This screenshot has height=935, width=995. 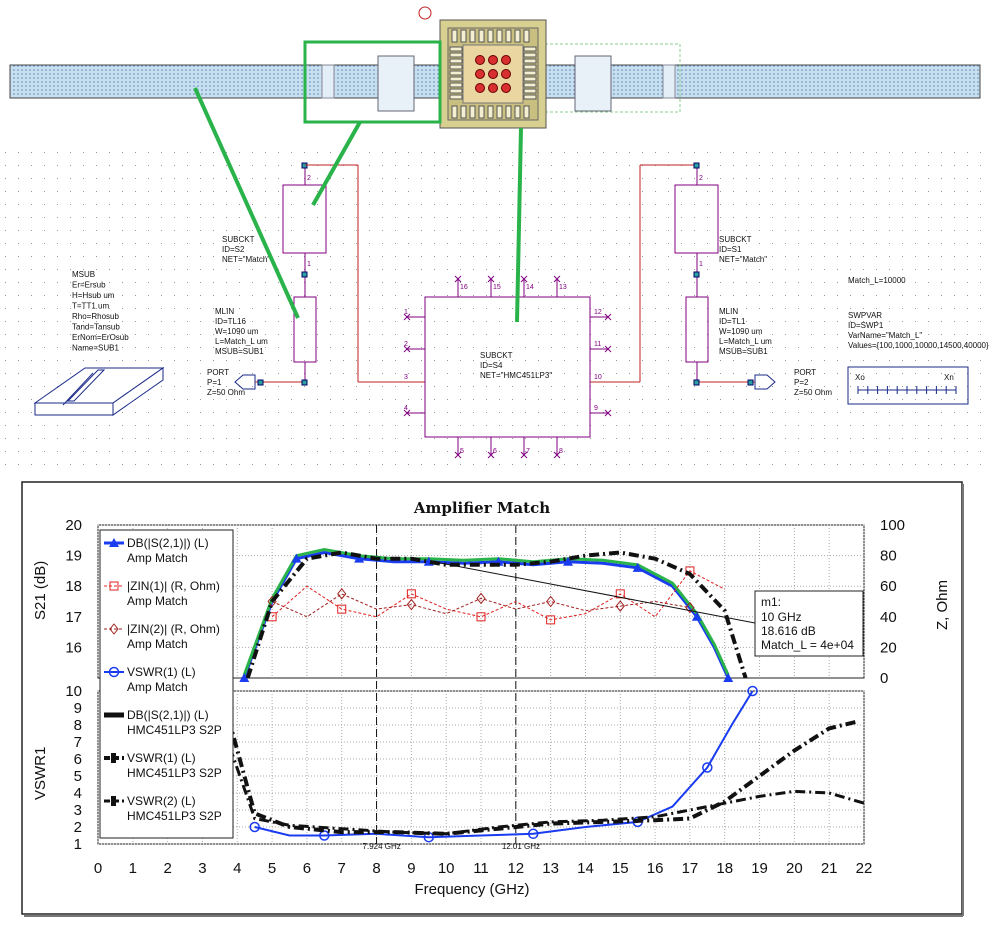 I want to click on subckt-param: ID=S1, so click(x=730, y=249).